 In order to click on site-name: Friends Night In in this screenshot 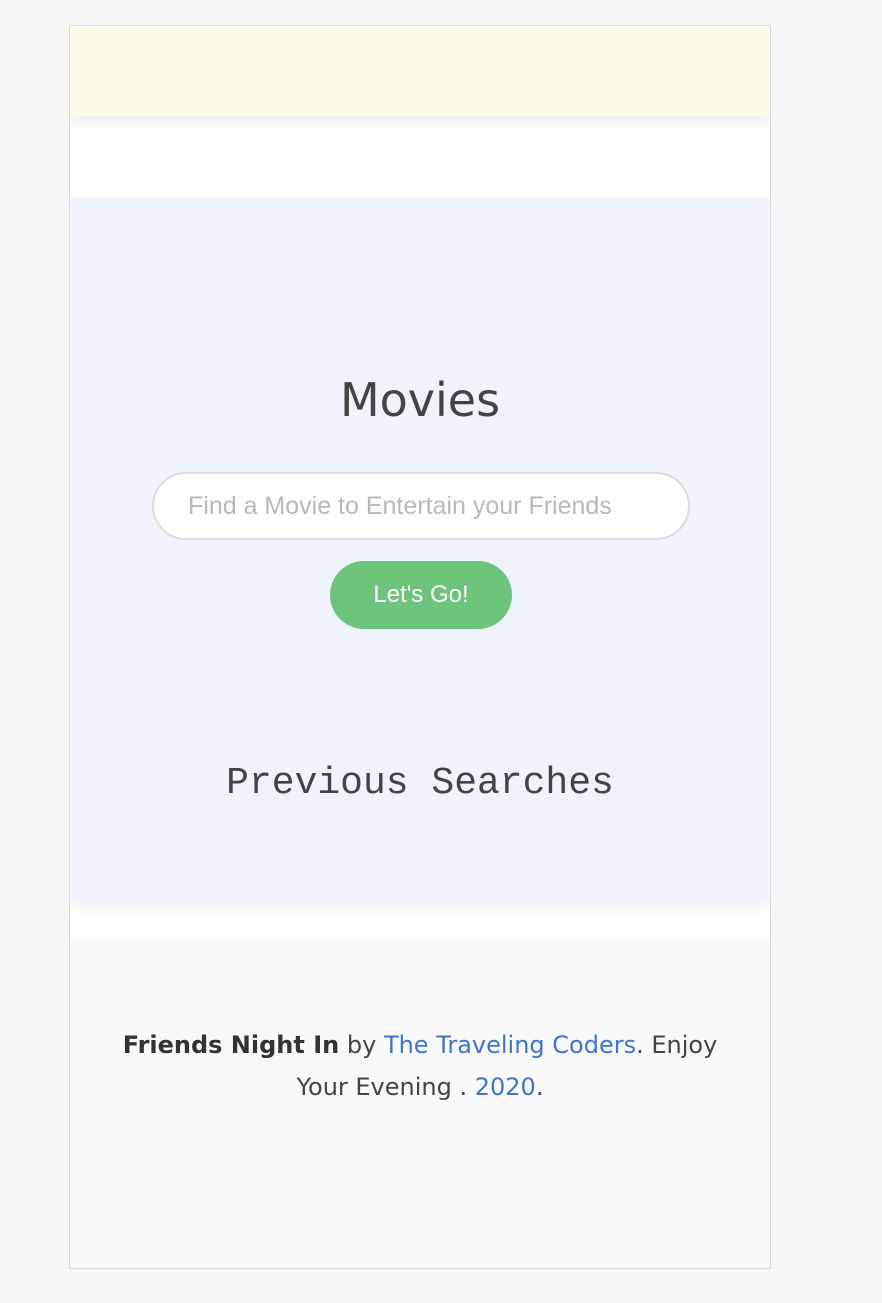, I will do `click(231, 1045)`.